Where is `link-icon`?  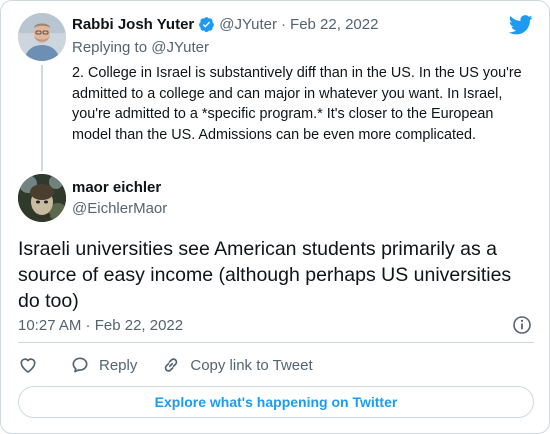
link-icon is located at coordinates (171, 365).